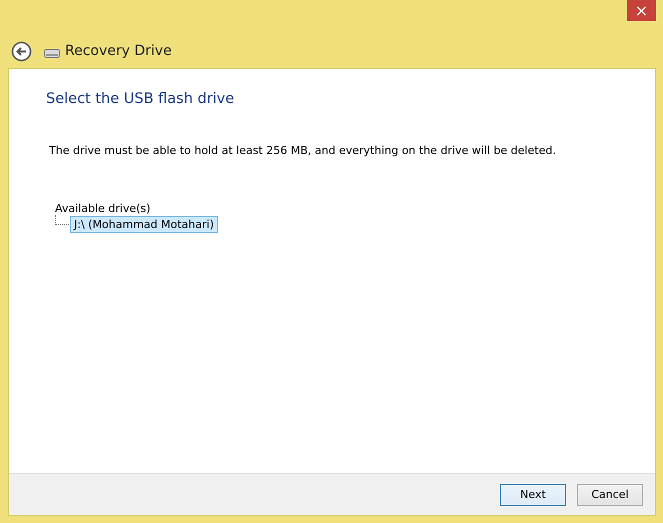  I want to click on tree-label: Available drive(s), so click(103, 208).